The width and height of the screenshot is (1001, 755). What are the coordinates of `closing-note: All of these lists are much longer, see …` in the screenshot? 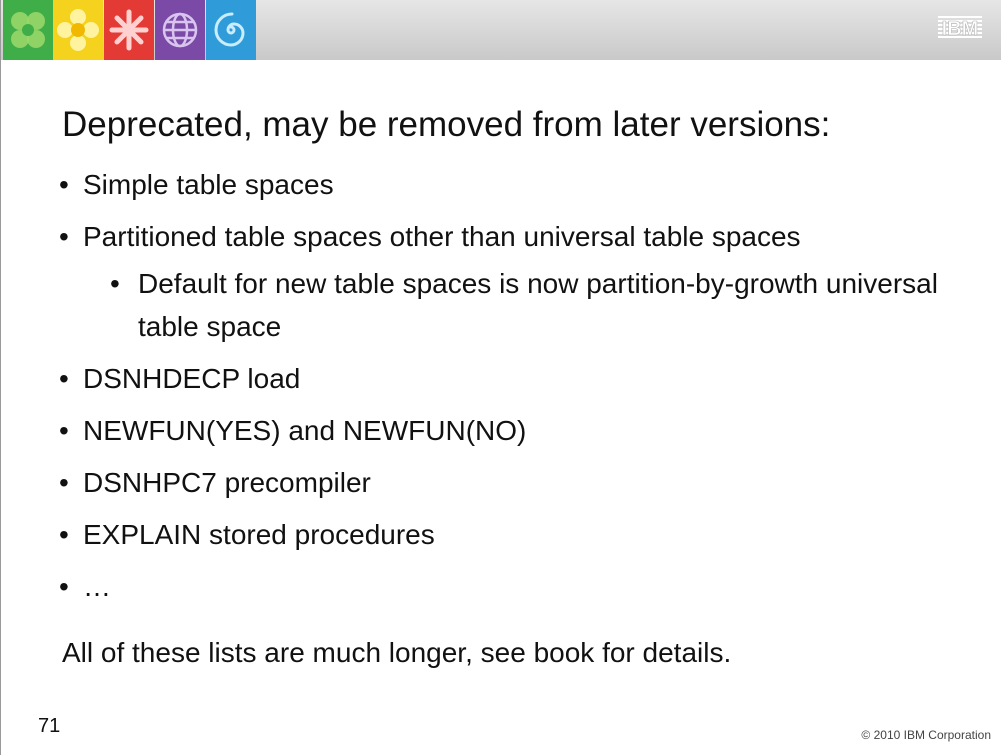 It's located at (397, 652).